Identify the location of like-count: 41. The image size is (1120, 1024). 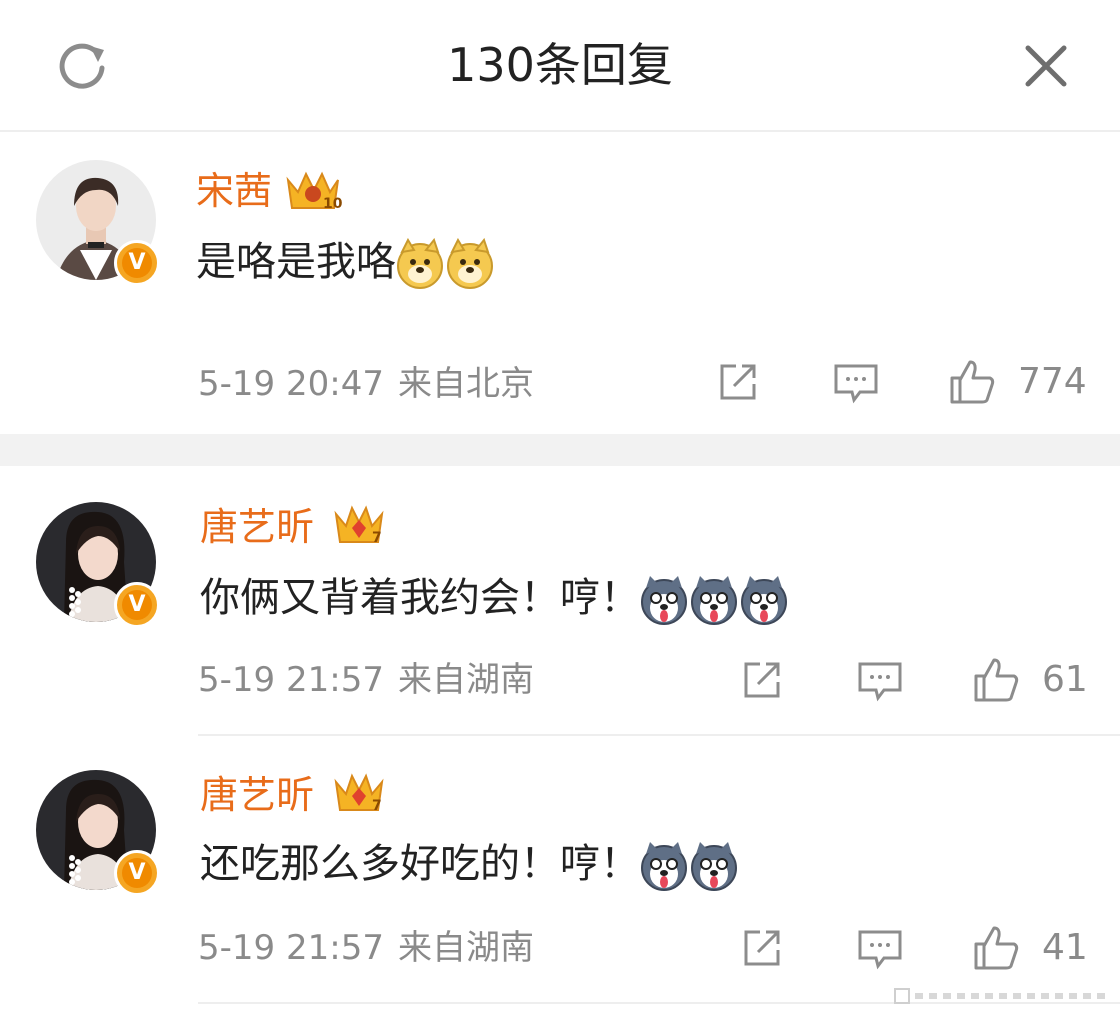
(1065, 947).